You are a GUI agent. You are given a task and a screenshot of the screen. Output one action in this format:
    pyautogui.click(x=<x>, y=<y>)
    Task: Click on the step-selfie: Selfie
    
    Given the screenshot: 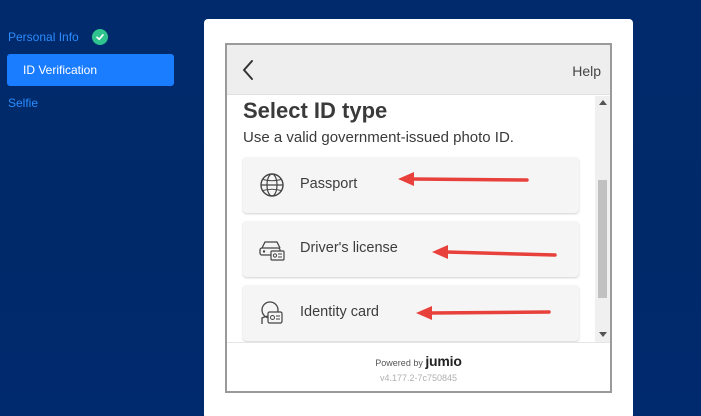 What is the action you would take?
    pyautogui.click(x=23, y=103)
    